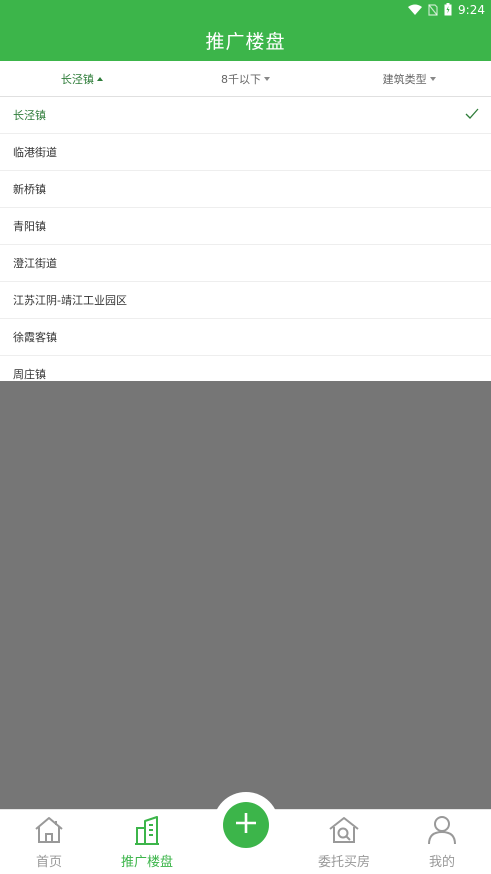 This screenshot has width=491, height=874. What do you see at coordinates (48, 862) in the screenshot?
I see `tab-home-label: 首页` at bounding box center [48, 862].